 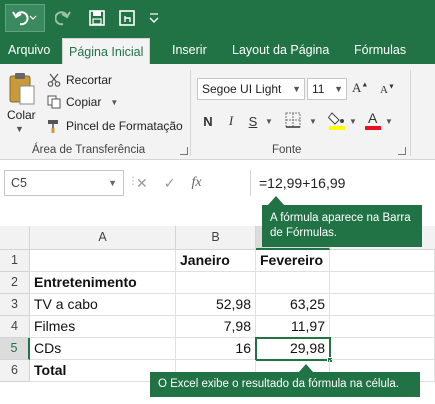 I want to click on cell-b4: 7,98, so click(x=216, y=327).